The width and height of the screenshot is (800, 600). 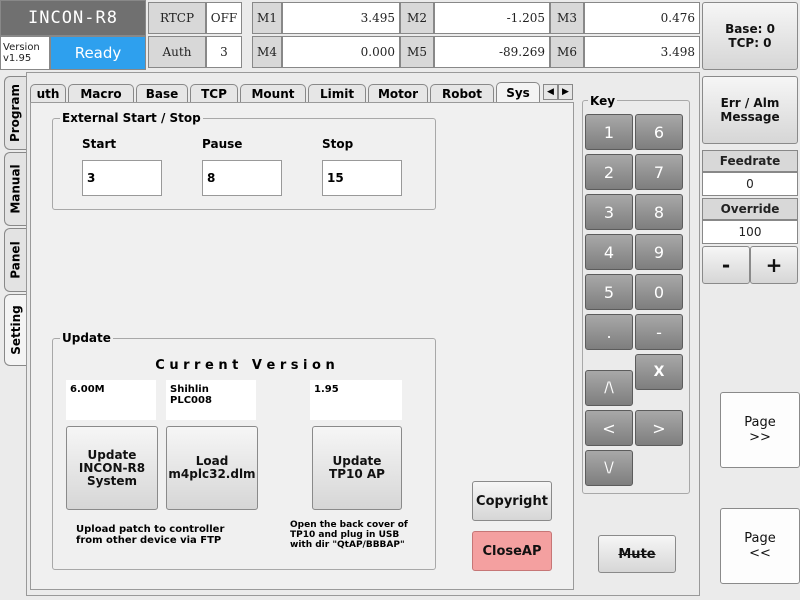 I want to click on key-minus: -, so click(x=659, y=332).